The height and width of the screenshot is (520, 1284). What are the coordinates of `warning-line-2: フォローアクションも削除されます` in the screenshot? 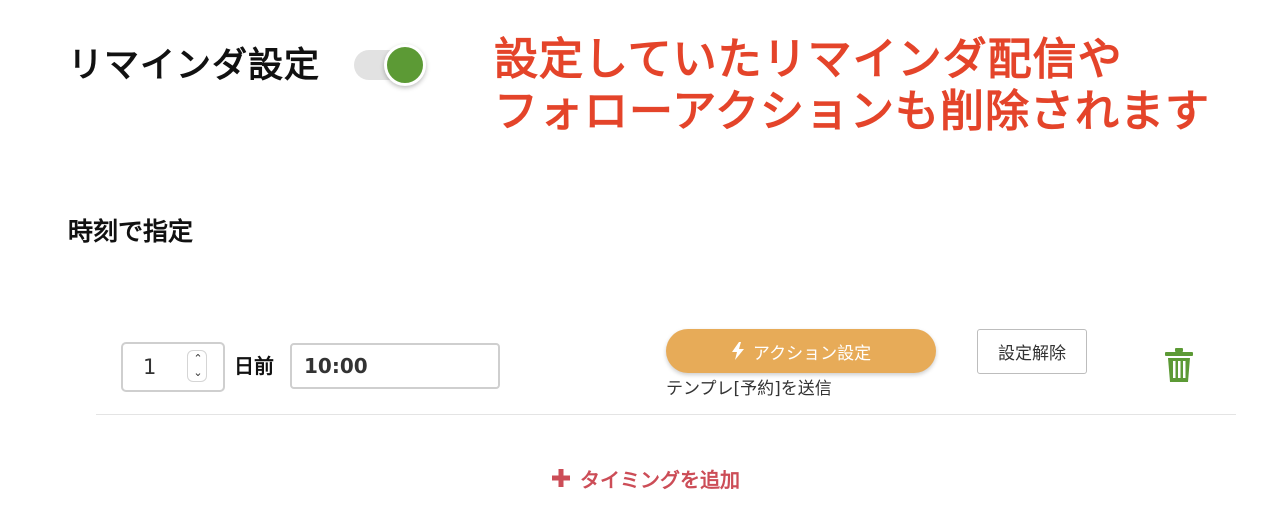 It's located at (852, 111).